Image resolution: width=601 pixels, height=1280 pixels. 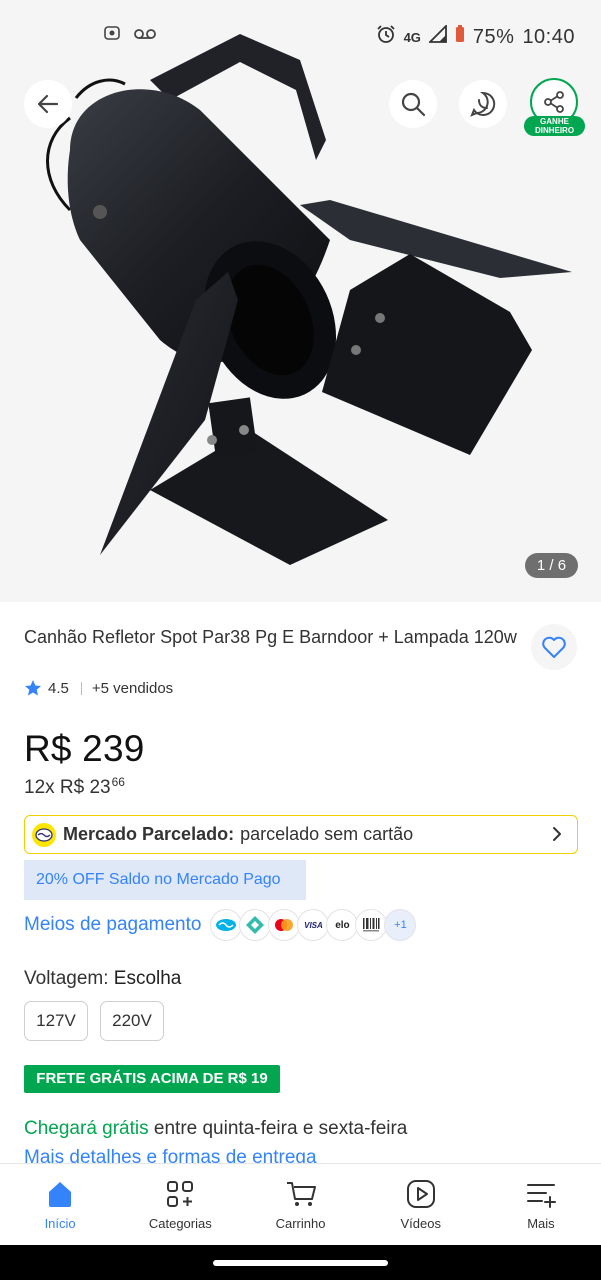 I want to click on search-button, so click(x=413, y=104).